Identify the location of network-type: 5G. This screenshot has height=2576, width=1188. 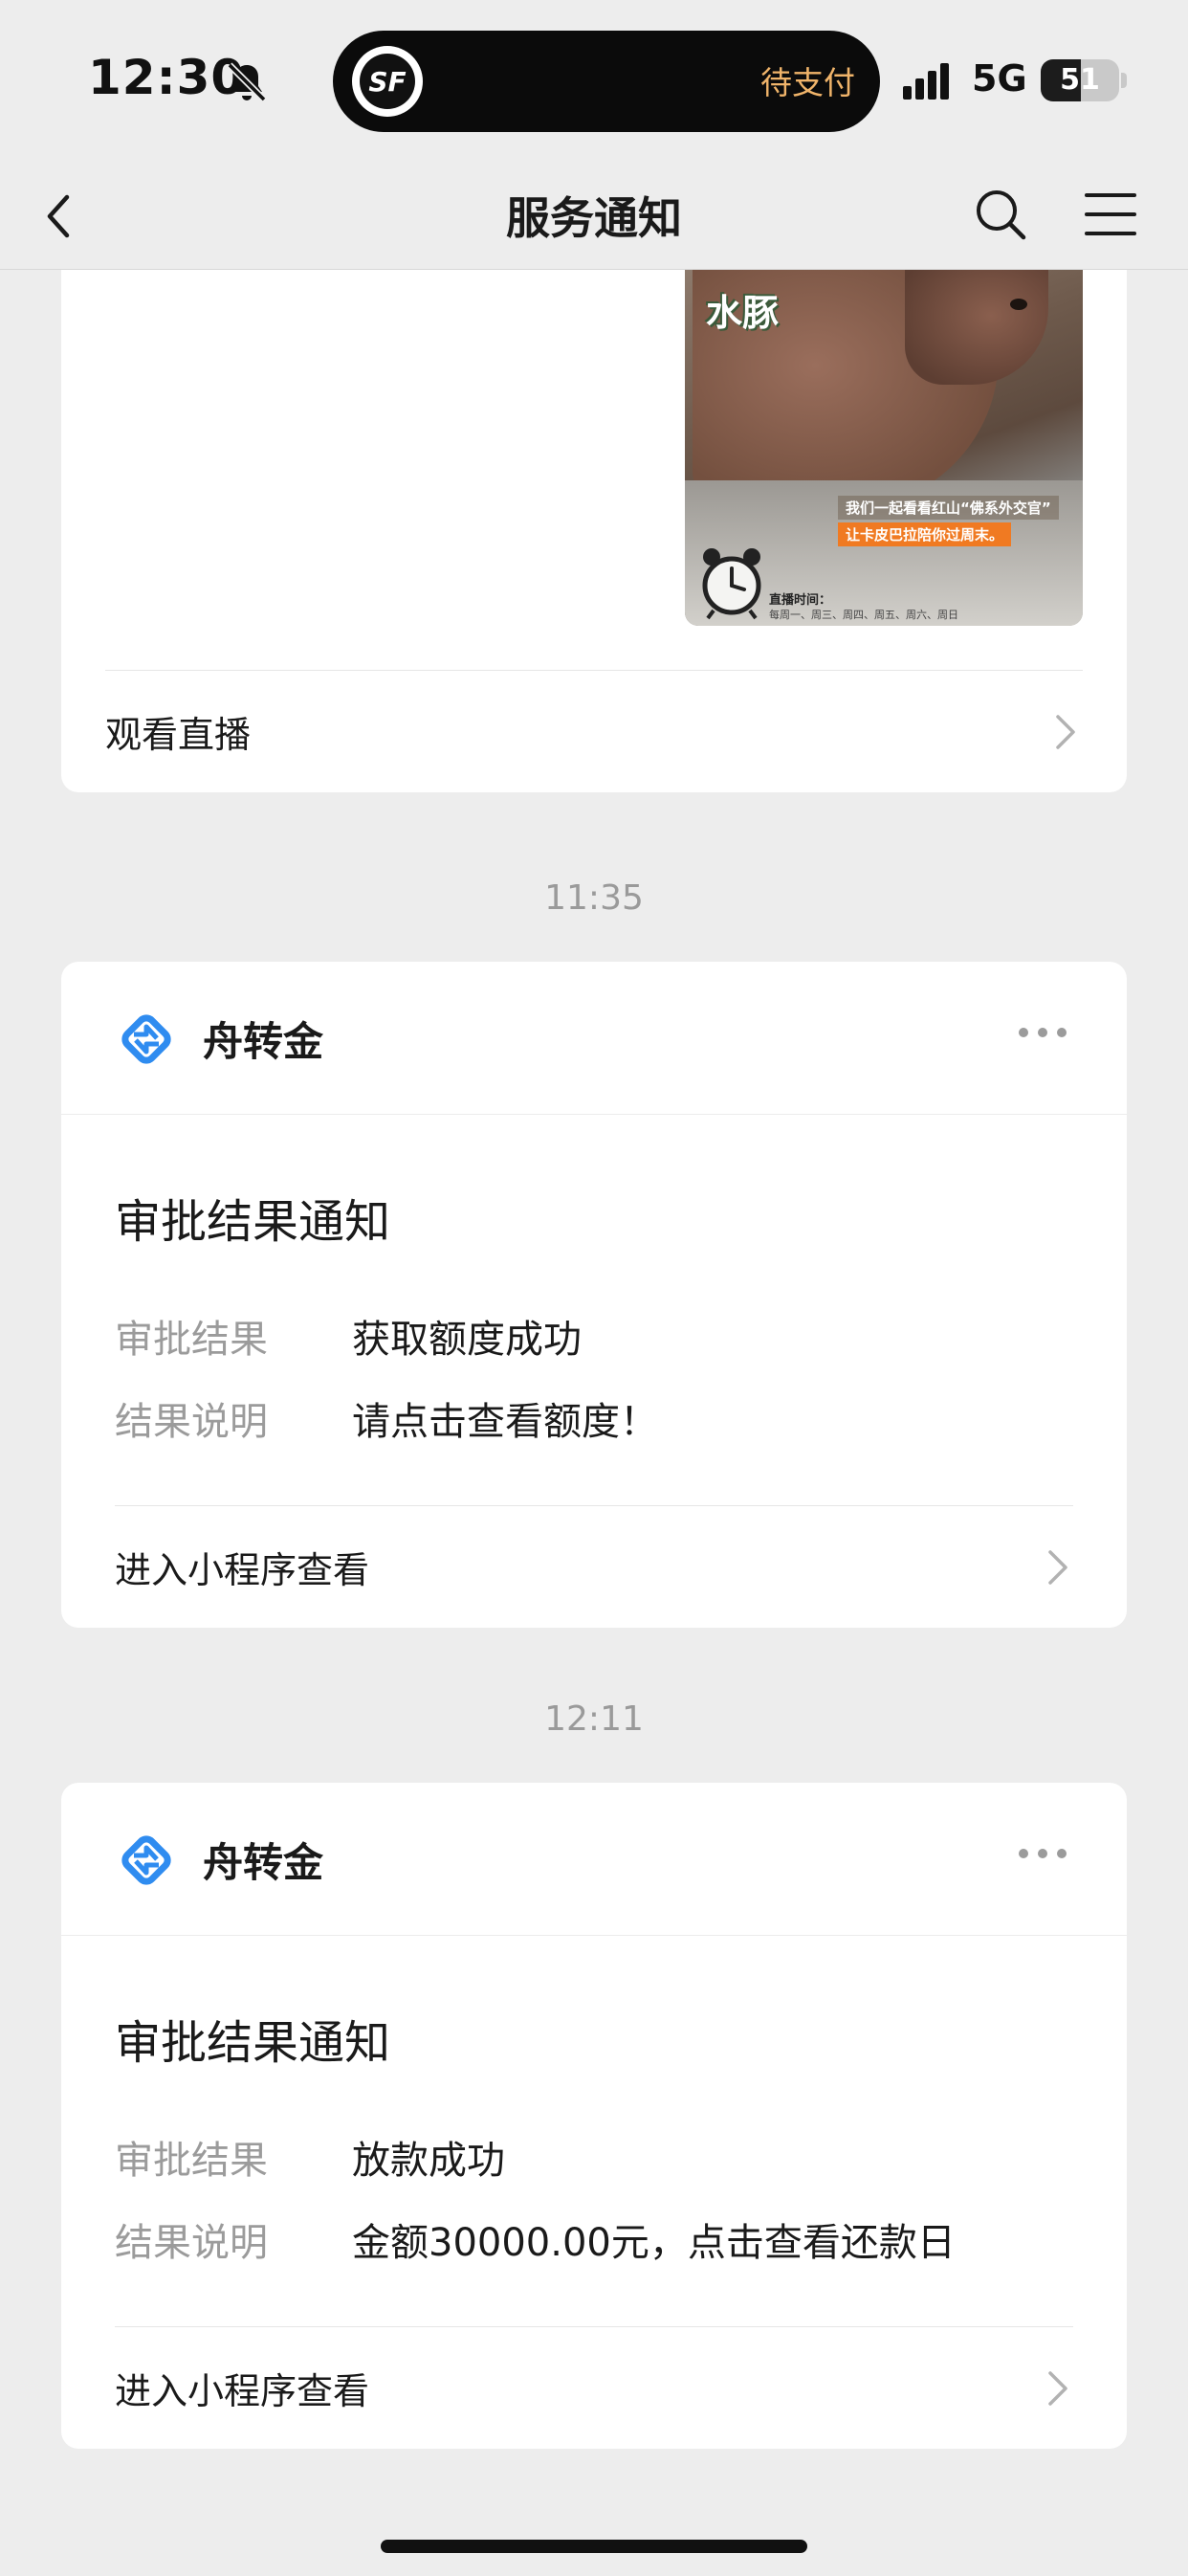
(1000, 78).